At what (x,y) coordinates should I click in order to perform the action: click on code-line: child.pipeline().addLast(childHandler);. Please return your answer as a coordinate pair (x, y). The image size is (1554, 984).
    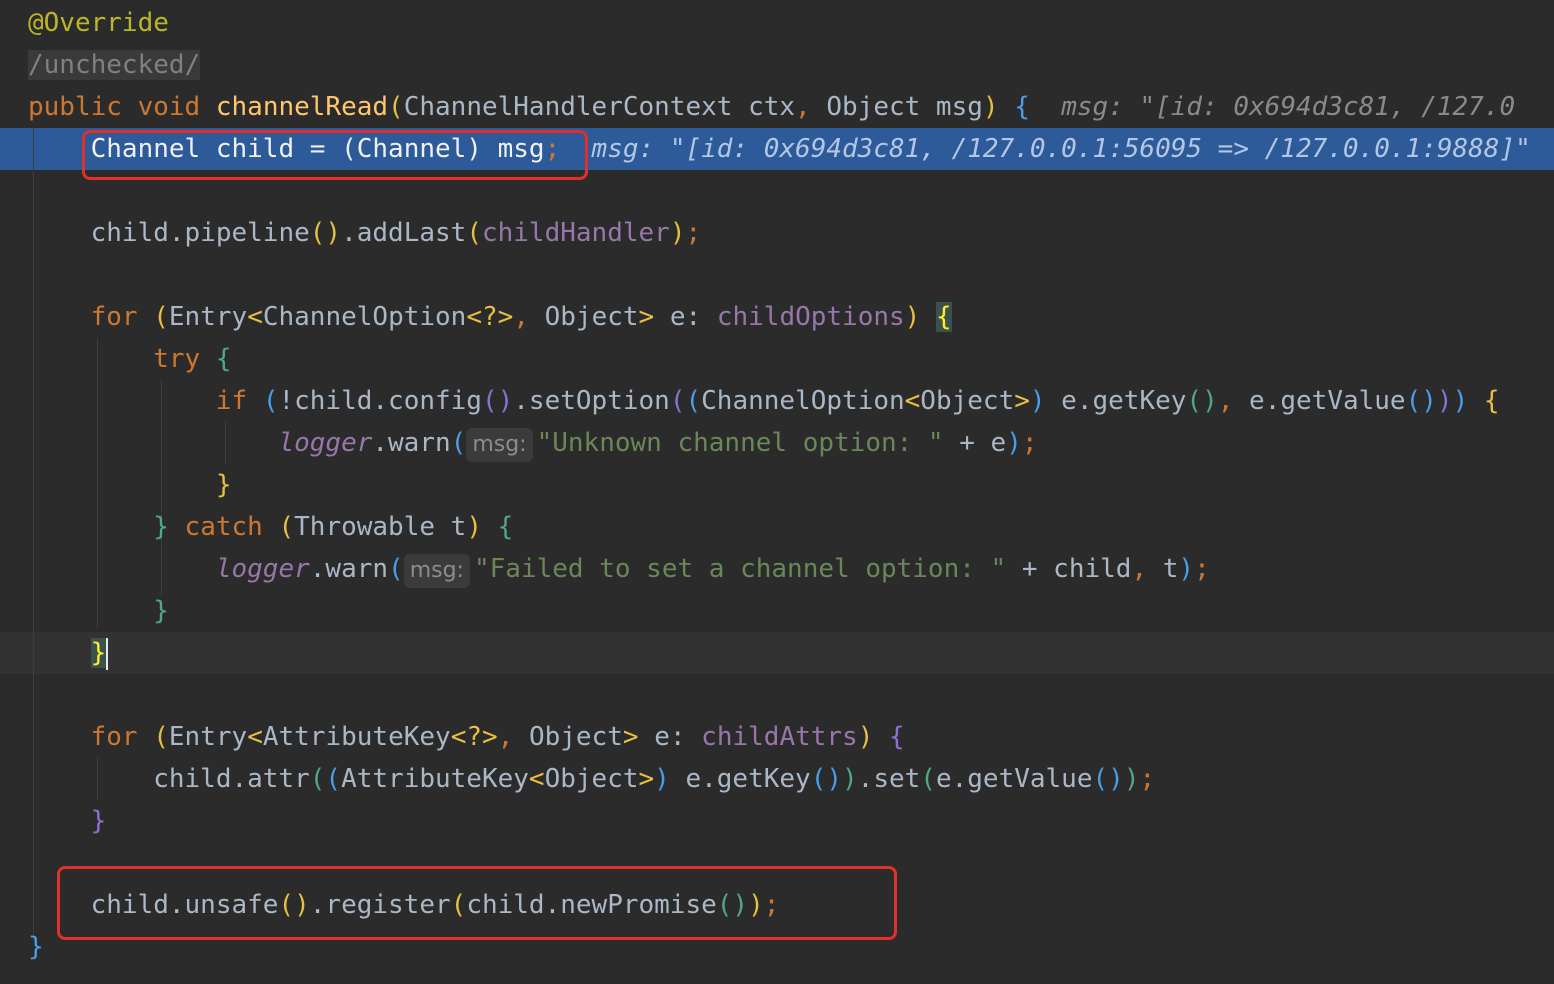
    Looking at the image, I should click on (791, 233).